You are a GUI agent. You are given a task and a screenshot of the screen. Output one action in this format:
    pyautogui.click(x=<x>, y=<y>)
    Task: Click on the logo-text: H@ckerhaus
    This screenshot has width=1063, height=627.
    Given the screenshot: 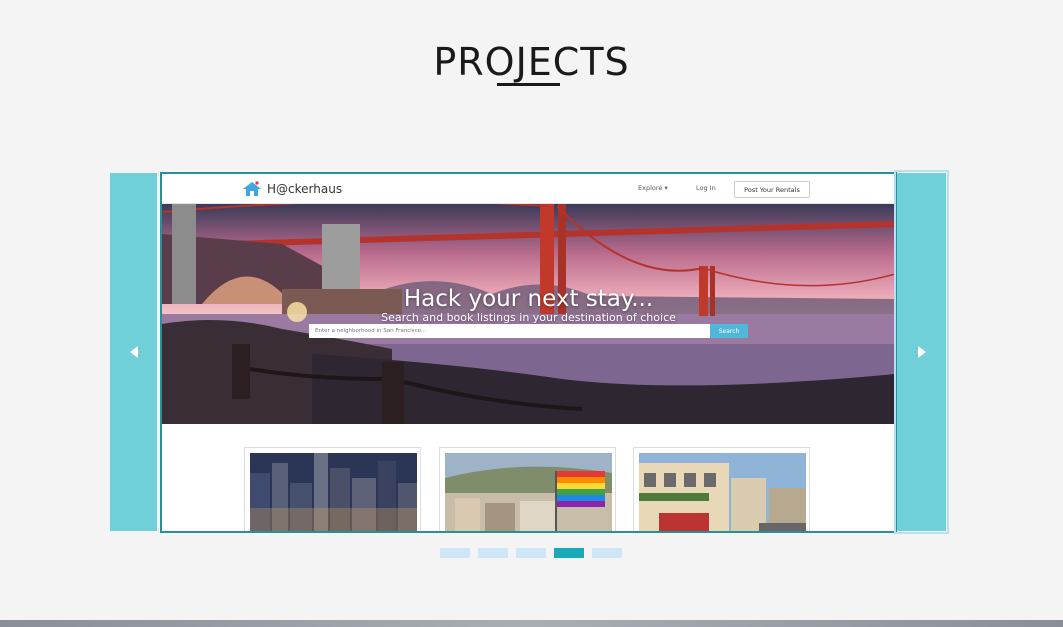 What is the action you would take?
    pyautogui.click(x=305, y=189)
    